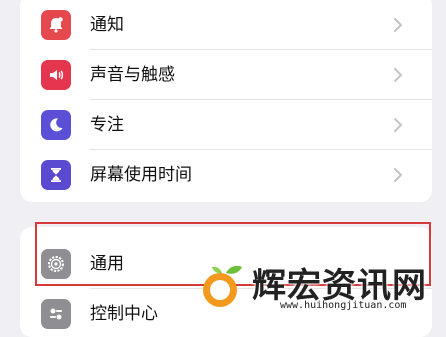  I want to click on settings-row-focus: 专注, so click(226, 125).